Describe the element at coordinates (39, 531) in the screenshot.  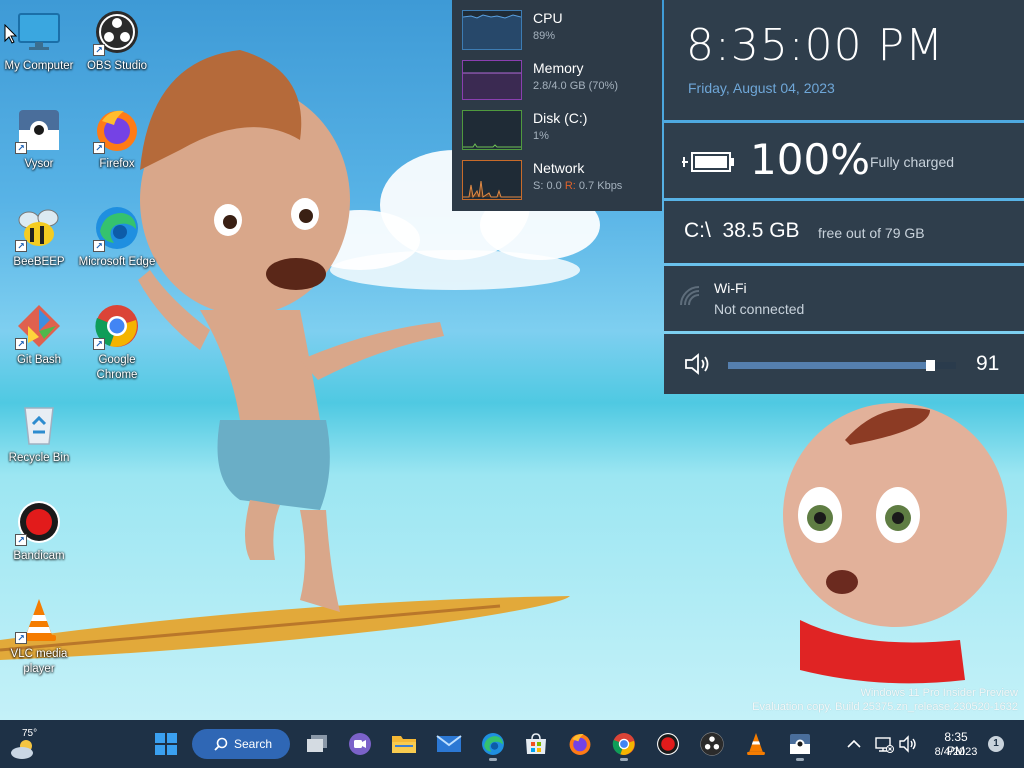
I see `desktop-icon-bandicam: ↗ Bandicam` at that location.